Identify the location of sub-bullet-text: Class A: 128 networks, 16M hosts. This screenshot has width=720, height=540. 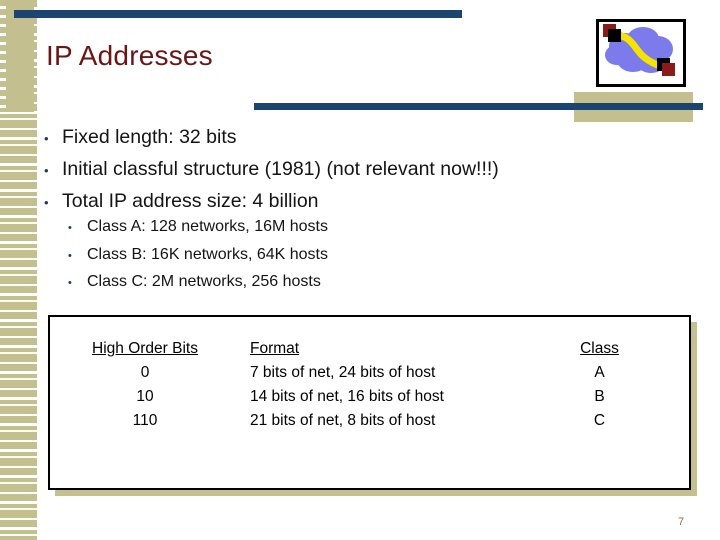
(207, 226).